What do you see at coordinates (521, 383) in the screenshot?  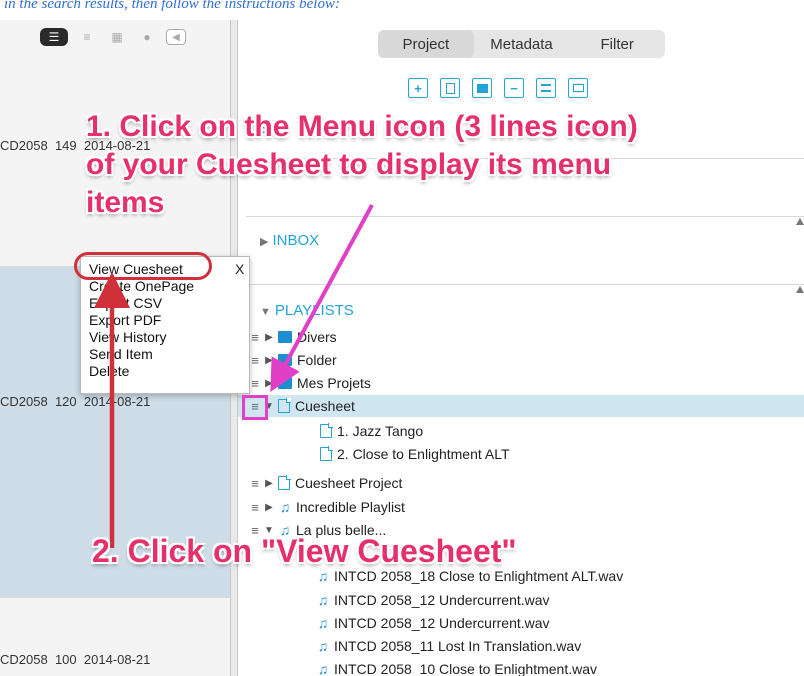 I see `tree-item-mes-projets: ≡ ▶ Mes Projets` at bounding box center [521, 383].